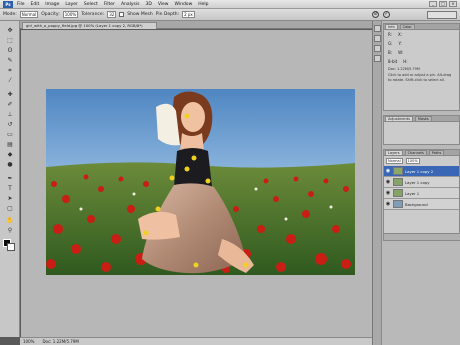 This screenshot has width=460, height=345. Describe the element at coordinates (421, 182) in the screenshot. I see `layer-row: ◉ Layer 1 copy` at that location.